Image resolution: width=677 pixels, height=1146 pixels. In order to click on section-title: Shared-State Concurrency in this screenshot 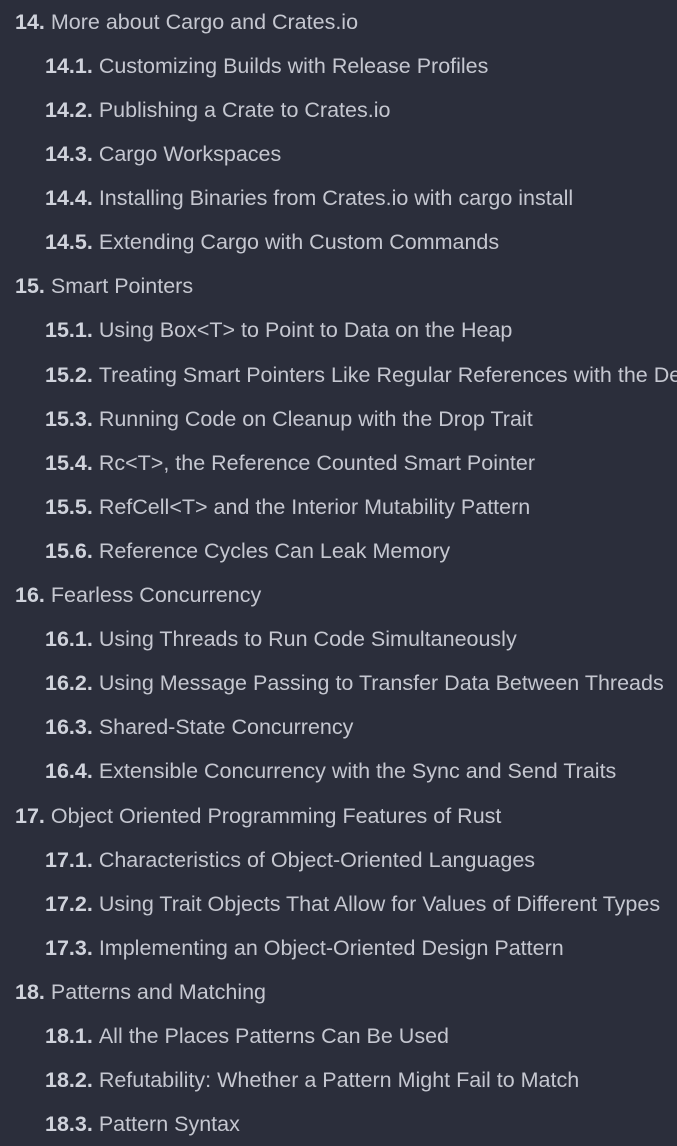, I will do `click(226, 727)`.